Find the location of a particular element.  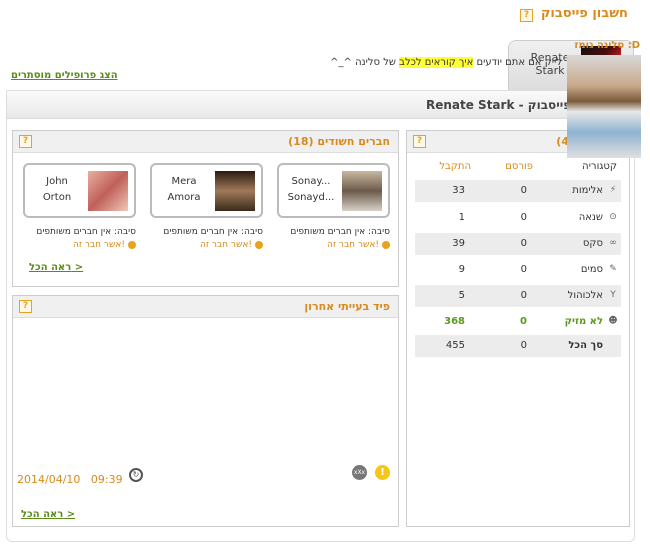

feed-box-header: פיד בעייתי אחרון ? is located at coordinates (205, 307).